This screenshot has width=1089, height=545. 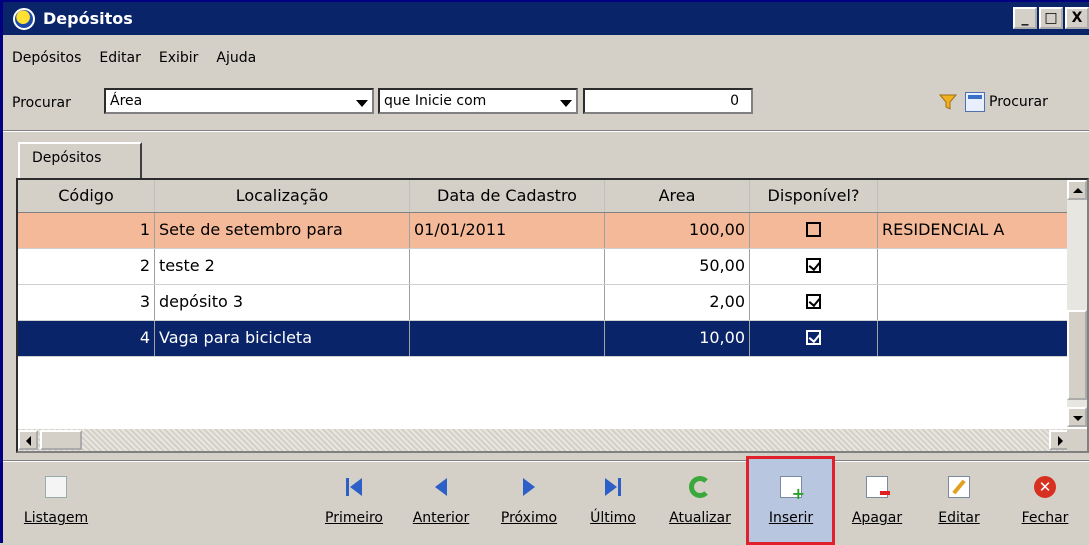 What do you see at coordinates (1045, 518) in the screenshot?
I see `fechar-label: Fechar` at bounding box center [1045, 518].